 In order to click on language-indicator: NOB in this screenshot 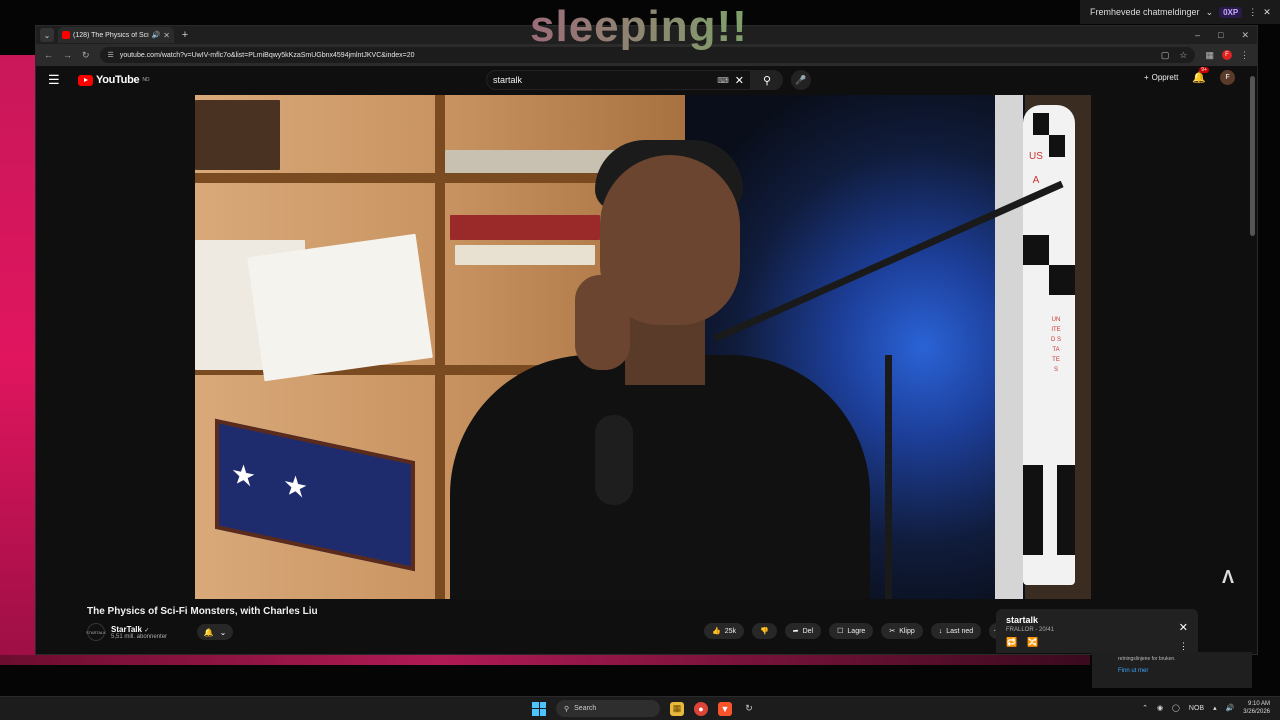, I will do `click(1196, 708)`.